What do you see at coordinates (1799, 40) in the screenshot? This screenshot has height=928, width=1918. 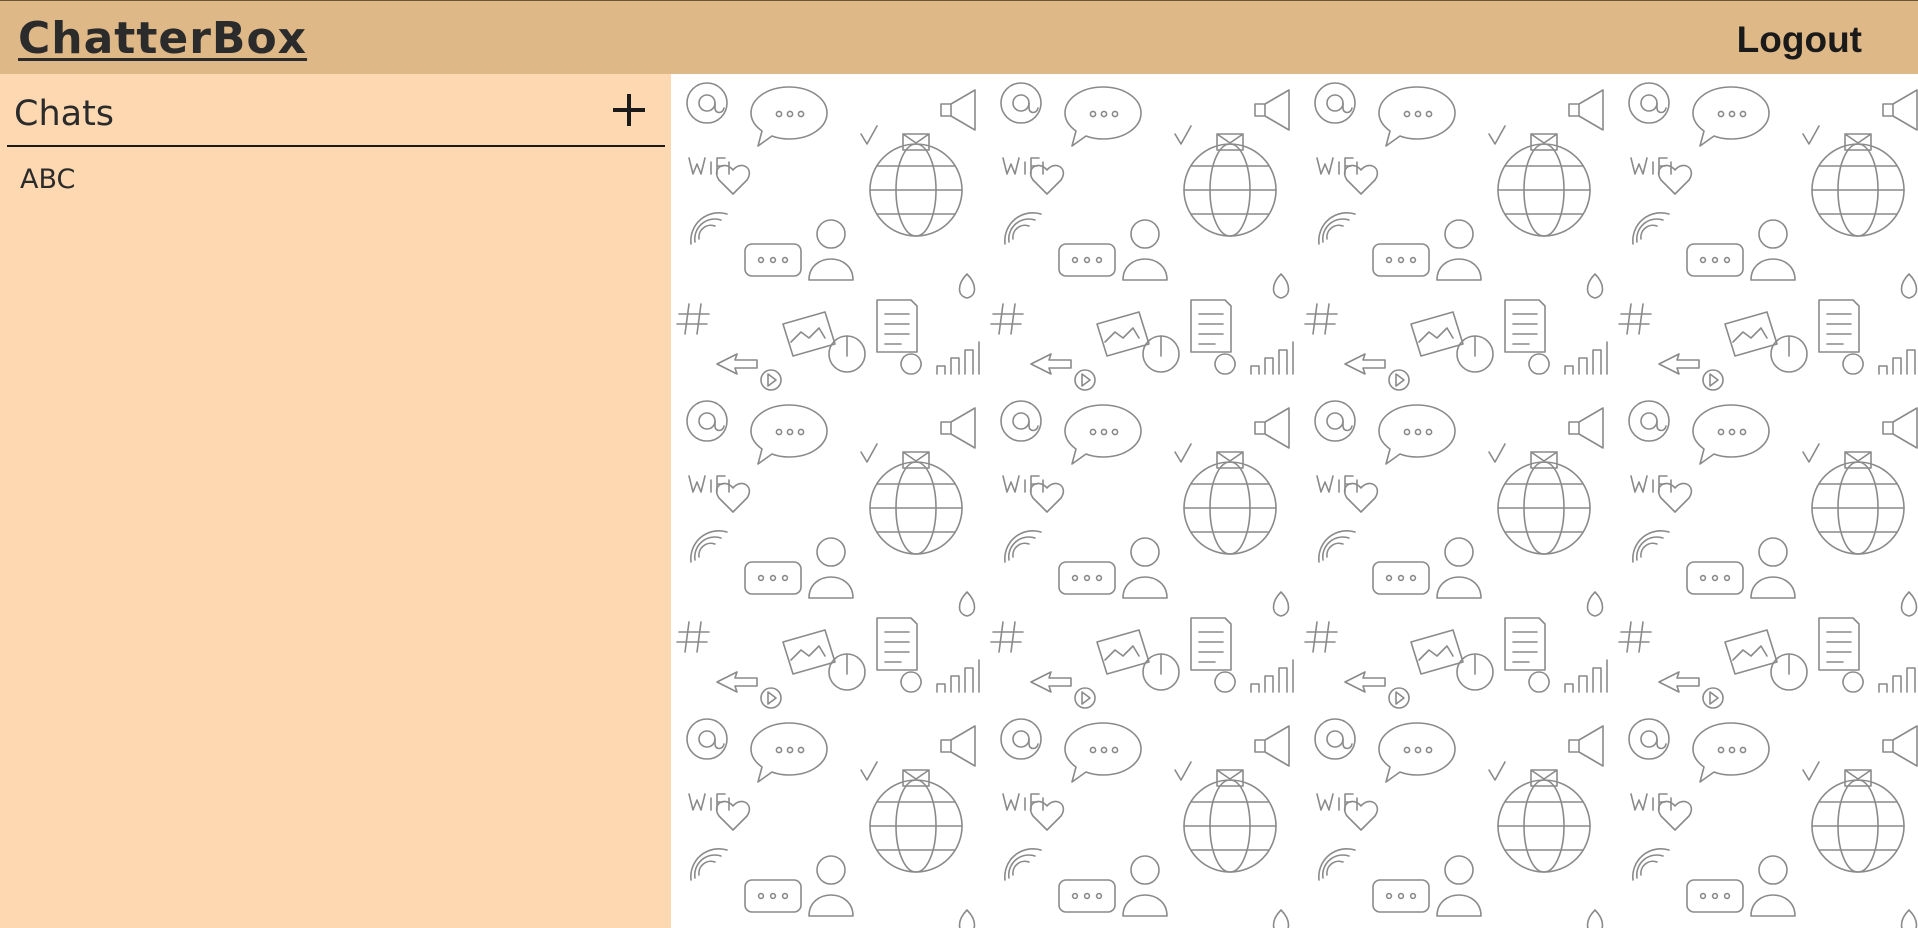 I see `logout-button: Logout` at bounding box center [1799, 40].